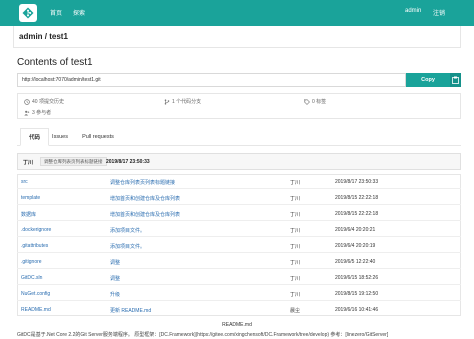 This screenshot has height=339, width=474. What do you see at coordinates (60, 137) in the screenshot?
I see `tab-issues: Issues` at bounding box center [60, 137].